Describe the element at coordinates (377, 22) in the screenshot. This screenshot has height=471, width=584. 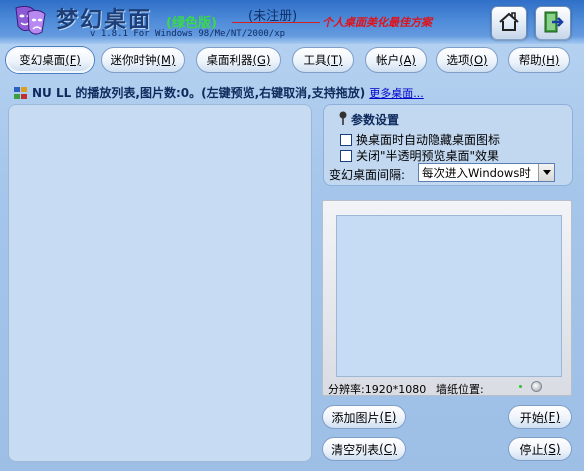
I see `slogan-text: 个人桌面美化最佳方案` at that location.